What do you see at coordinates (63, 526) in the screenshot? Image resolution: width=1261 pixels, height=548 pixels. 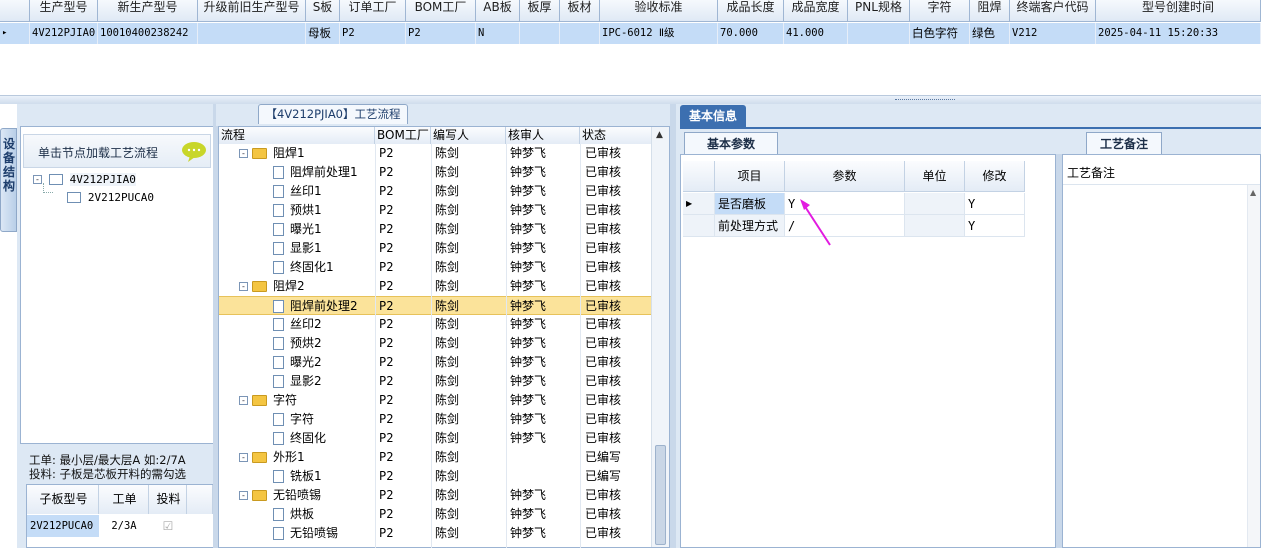 I see `cell-sub-model: 2V212PUCA0` at bounding box center [63, 526].